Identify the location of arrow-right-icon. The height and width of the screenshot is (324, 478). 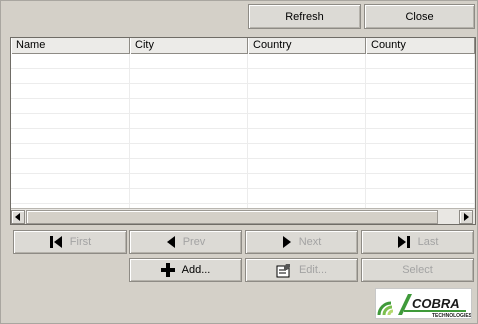
(287, 242).